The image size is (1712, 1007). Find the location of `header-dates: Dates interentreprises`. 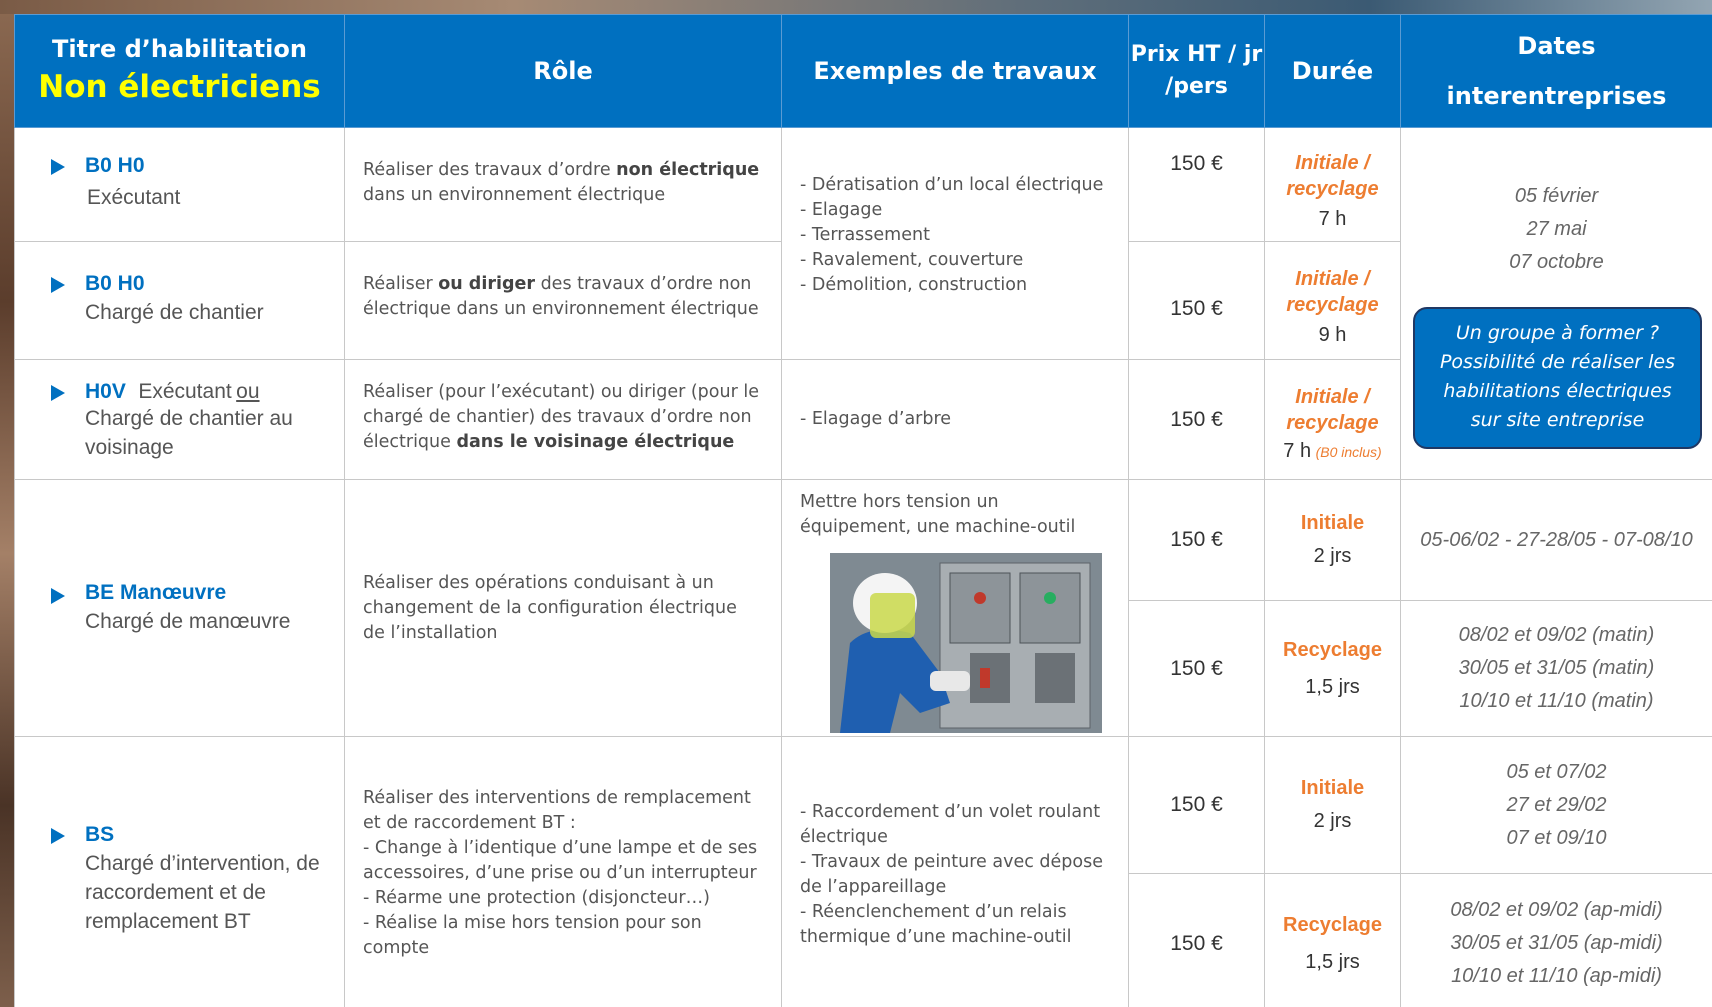

header-dates: Dates interentreprises is located at coordinates (1556, 71).